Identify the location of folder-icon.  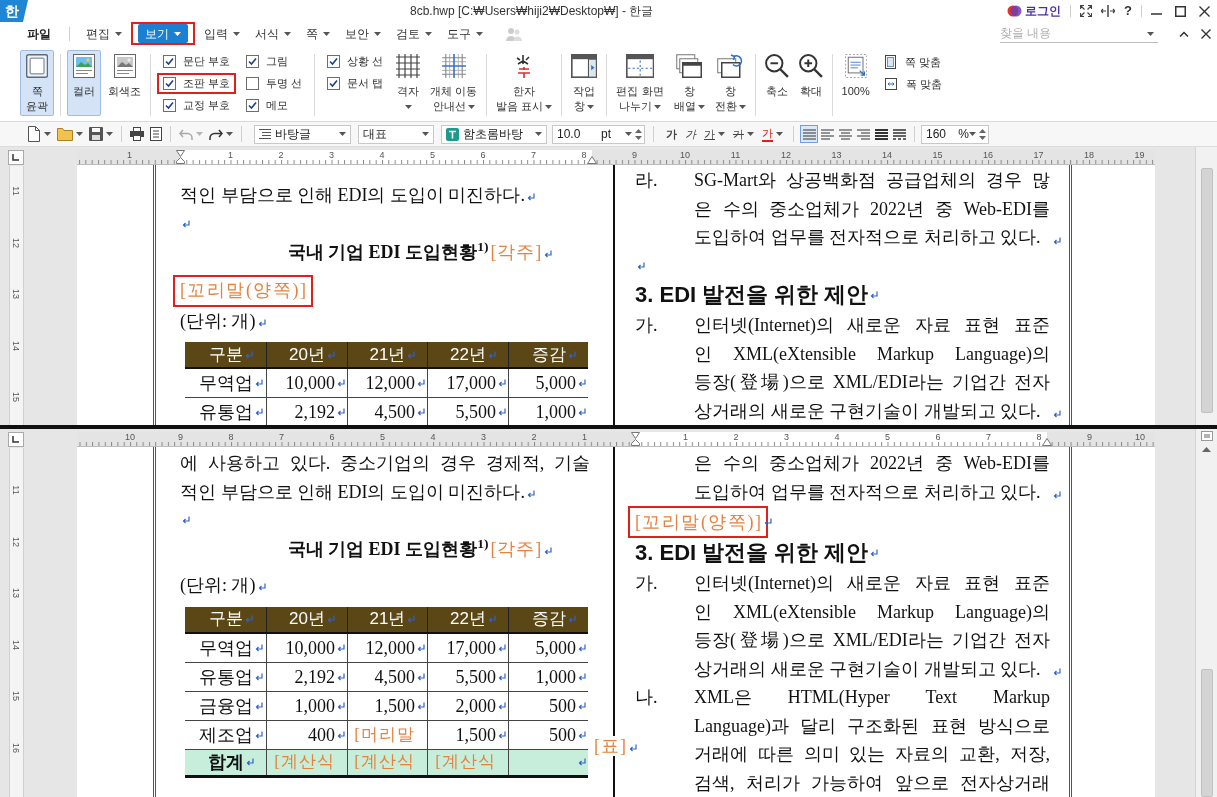
(65, 134).